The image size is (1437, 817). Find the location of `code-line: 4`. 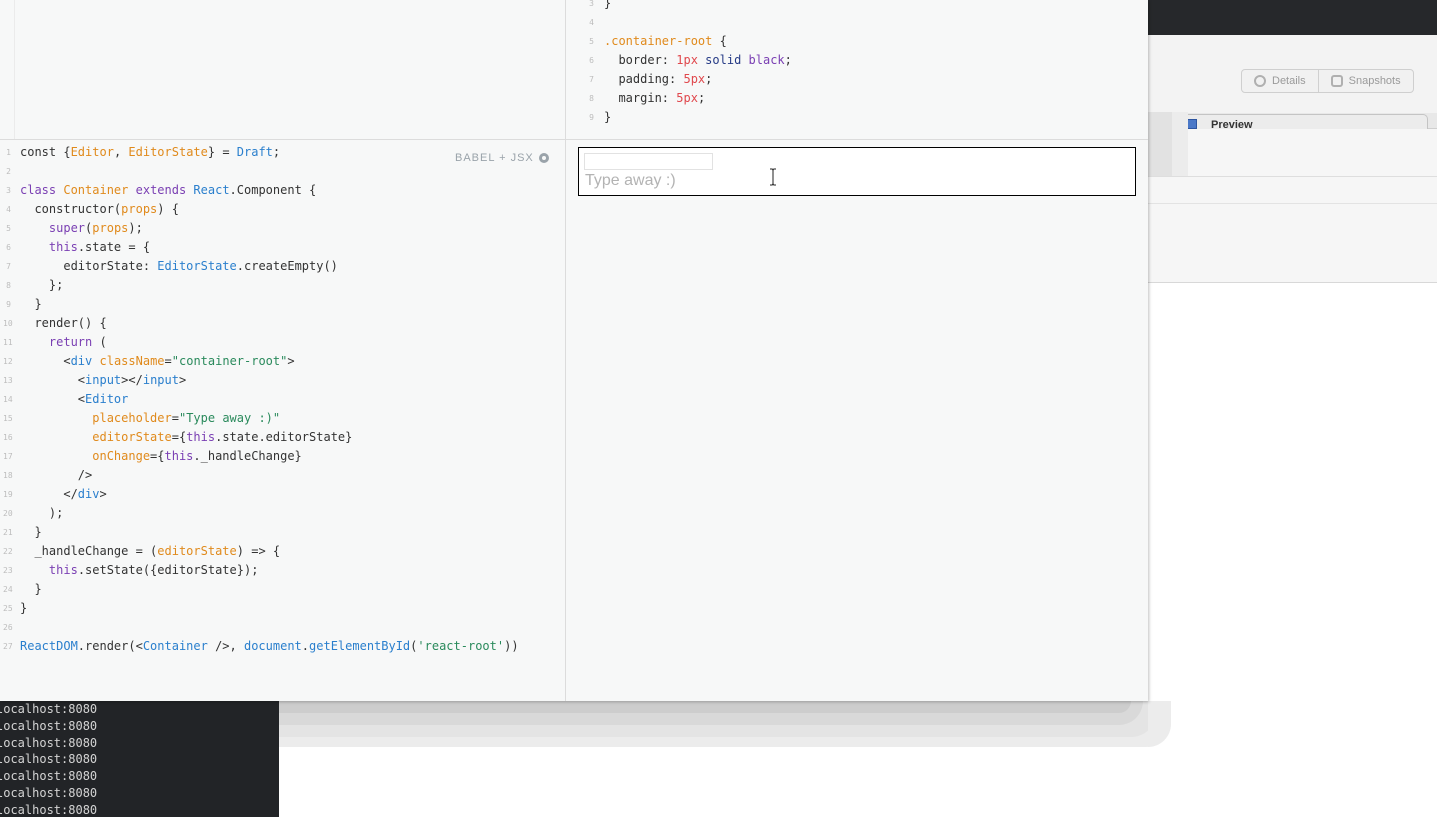

code-line: 4 is located at coordinates (690, 22).